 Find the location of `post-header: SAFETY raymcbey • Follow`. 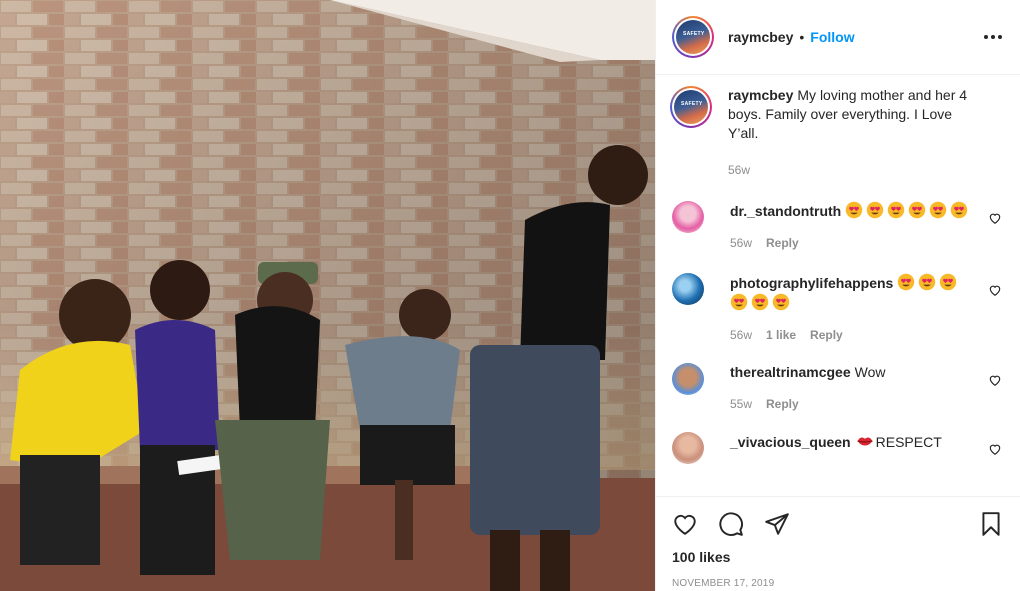

post-header: SAFETY raymcbey • Follow is located at coordinates (838, 37).